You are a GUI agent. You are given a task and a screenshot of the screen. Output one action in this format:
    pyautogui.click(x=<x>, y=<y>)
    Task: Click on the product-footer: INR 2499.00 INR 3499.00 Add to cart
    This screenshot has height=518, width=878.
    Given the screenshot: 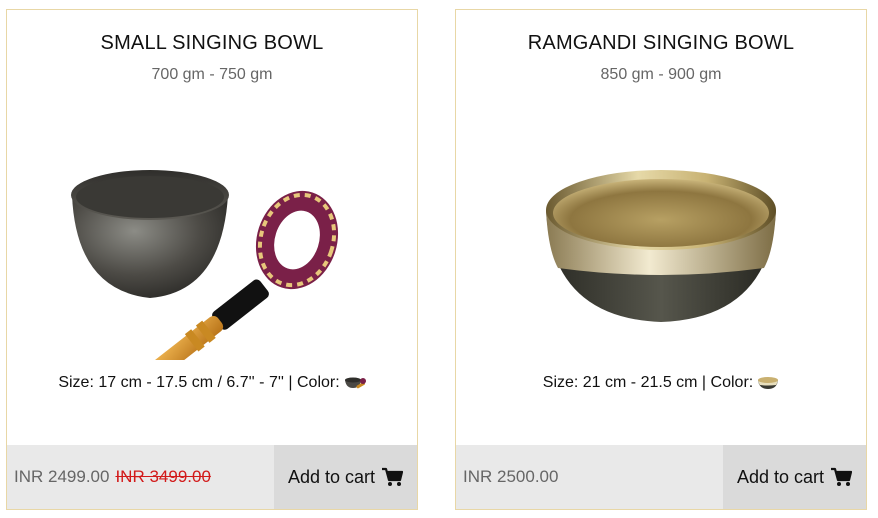 What is the action you would take?
    pyautogui.click(x=212, y=477)
    